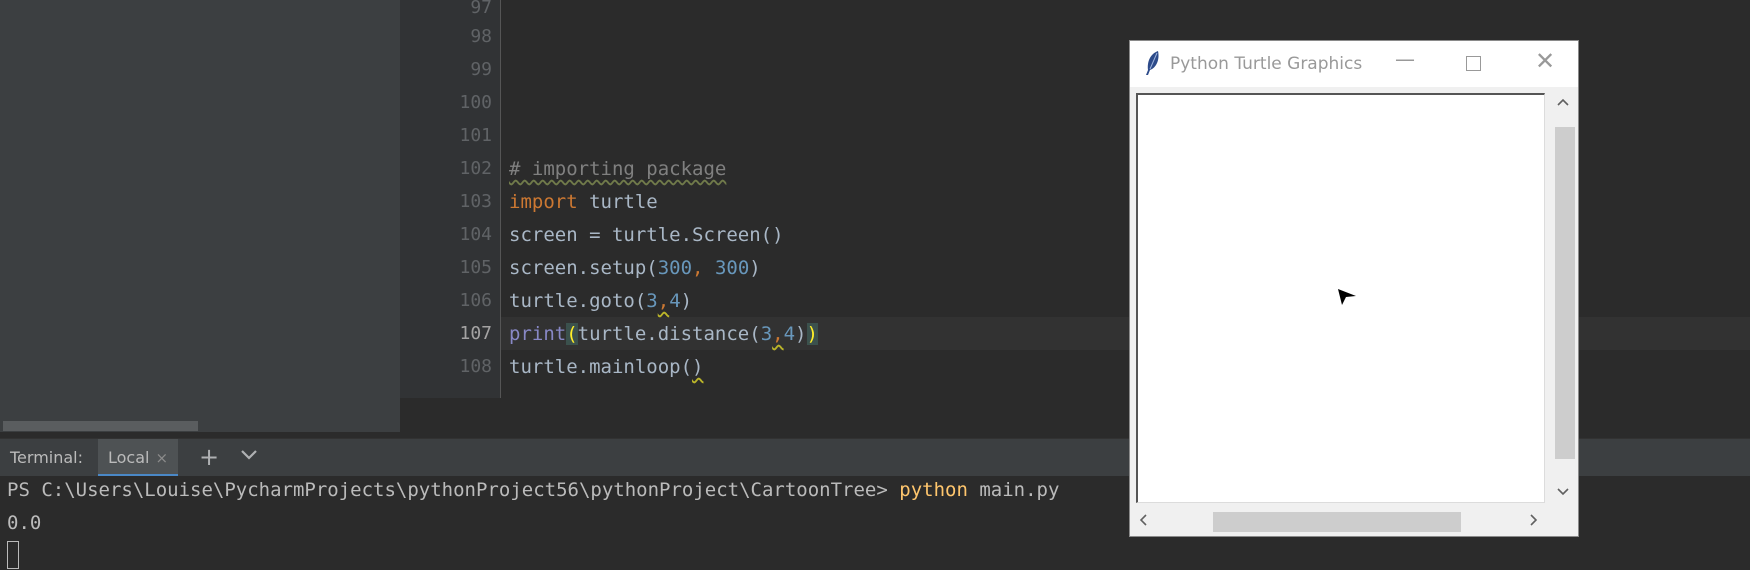 The image size is (1750, 570). I want to click on code-bracket-highlight: ), so click(812, 334).